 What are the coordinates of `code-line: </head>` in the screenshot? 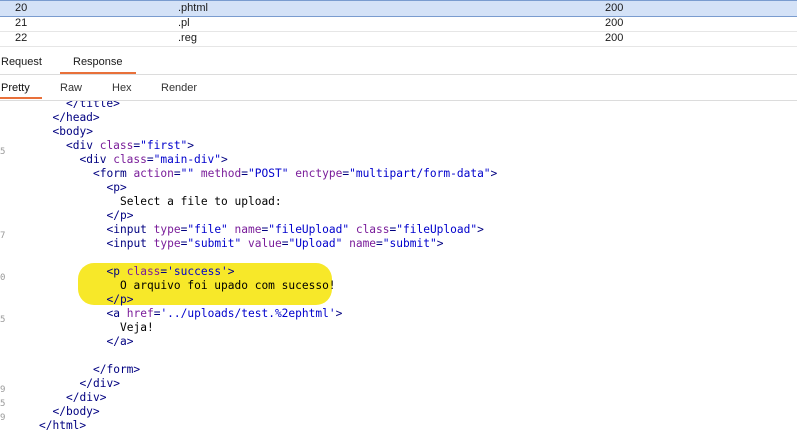 It's located at (76, 117).